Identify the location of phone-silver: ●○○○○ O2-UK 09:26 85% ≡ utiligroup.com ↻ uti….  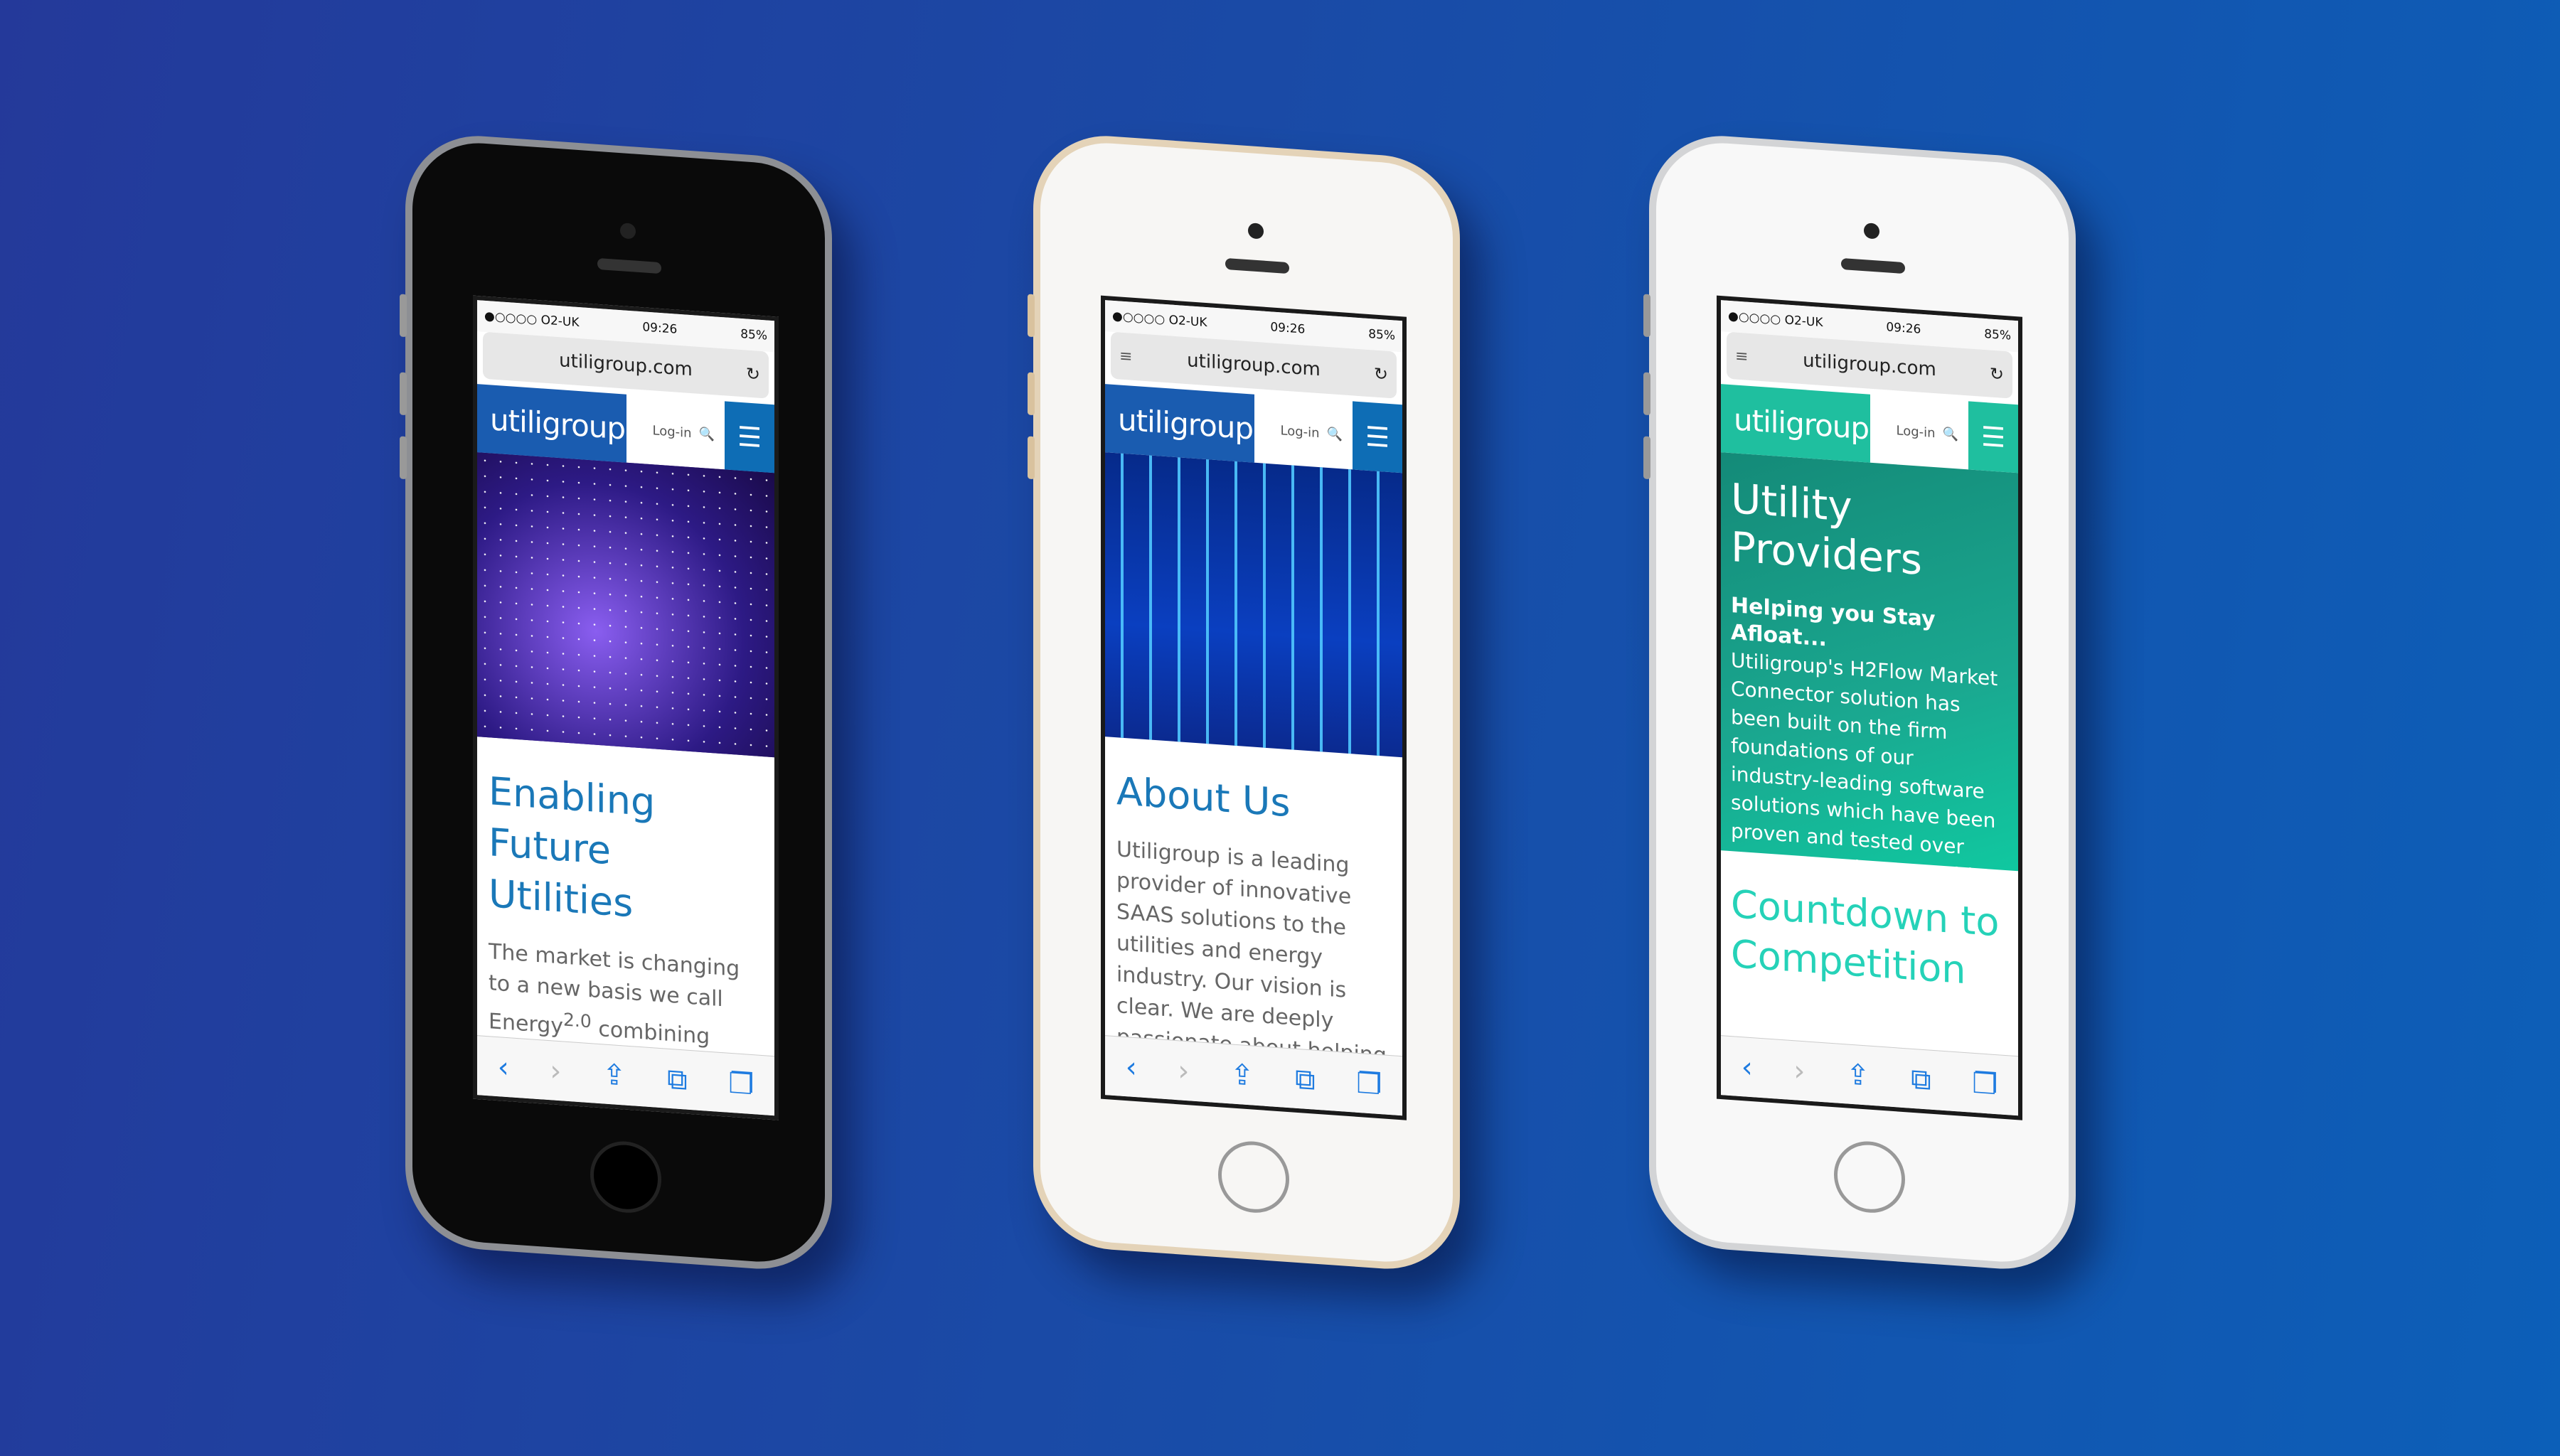
(1859, 703).